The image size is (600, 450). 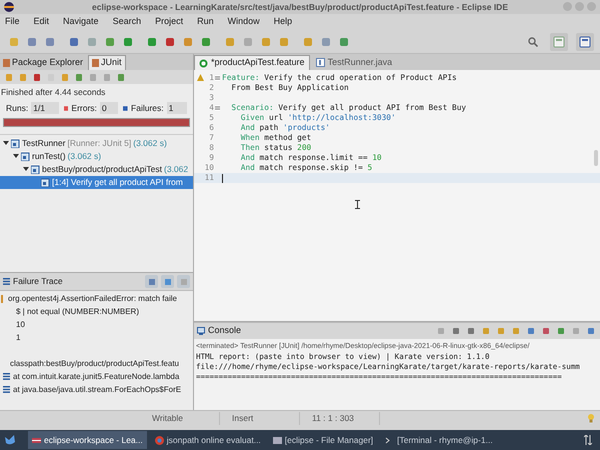 What do you see at coordinates (12, 22) in the screenshot?
I see `menu-item: File` at bounding box center [12, 22].